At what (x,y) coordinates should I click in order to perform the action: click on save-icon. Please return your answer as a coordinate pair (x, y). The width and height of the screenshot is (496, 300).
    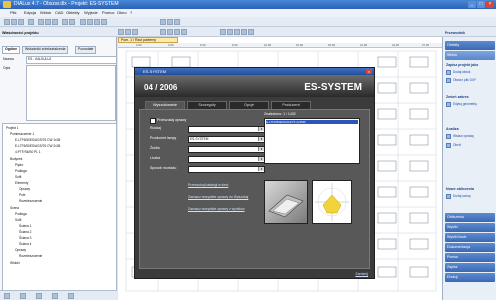
    Looking at the image, I should click on (21, 22).